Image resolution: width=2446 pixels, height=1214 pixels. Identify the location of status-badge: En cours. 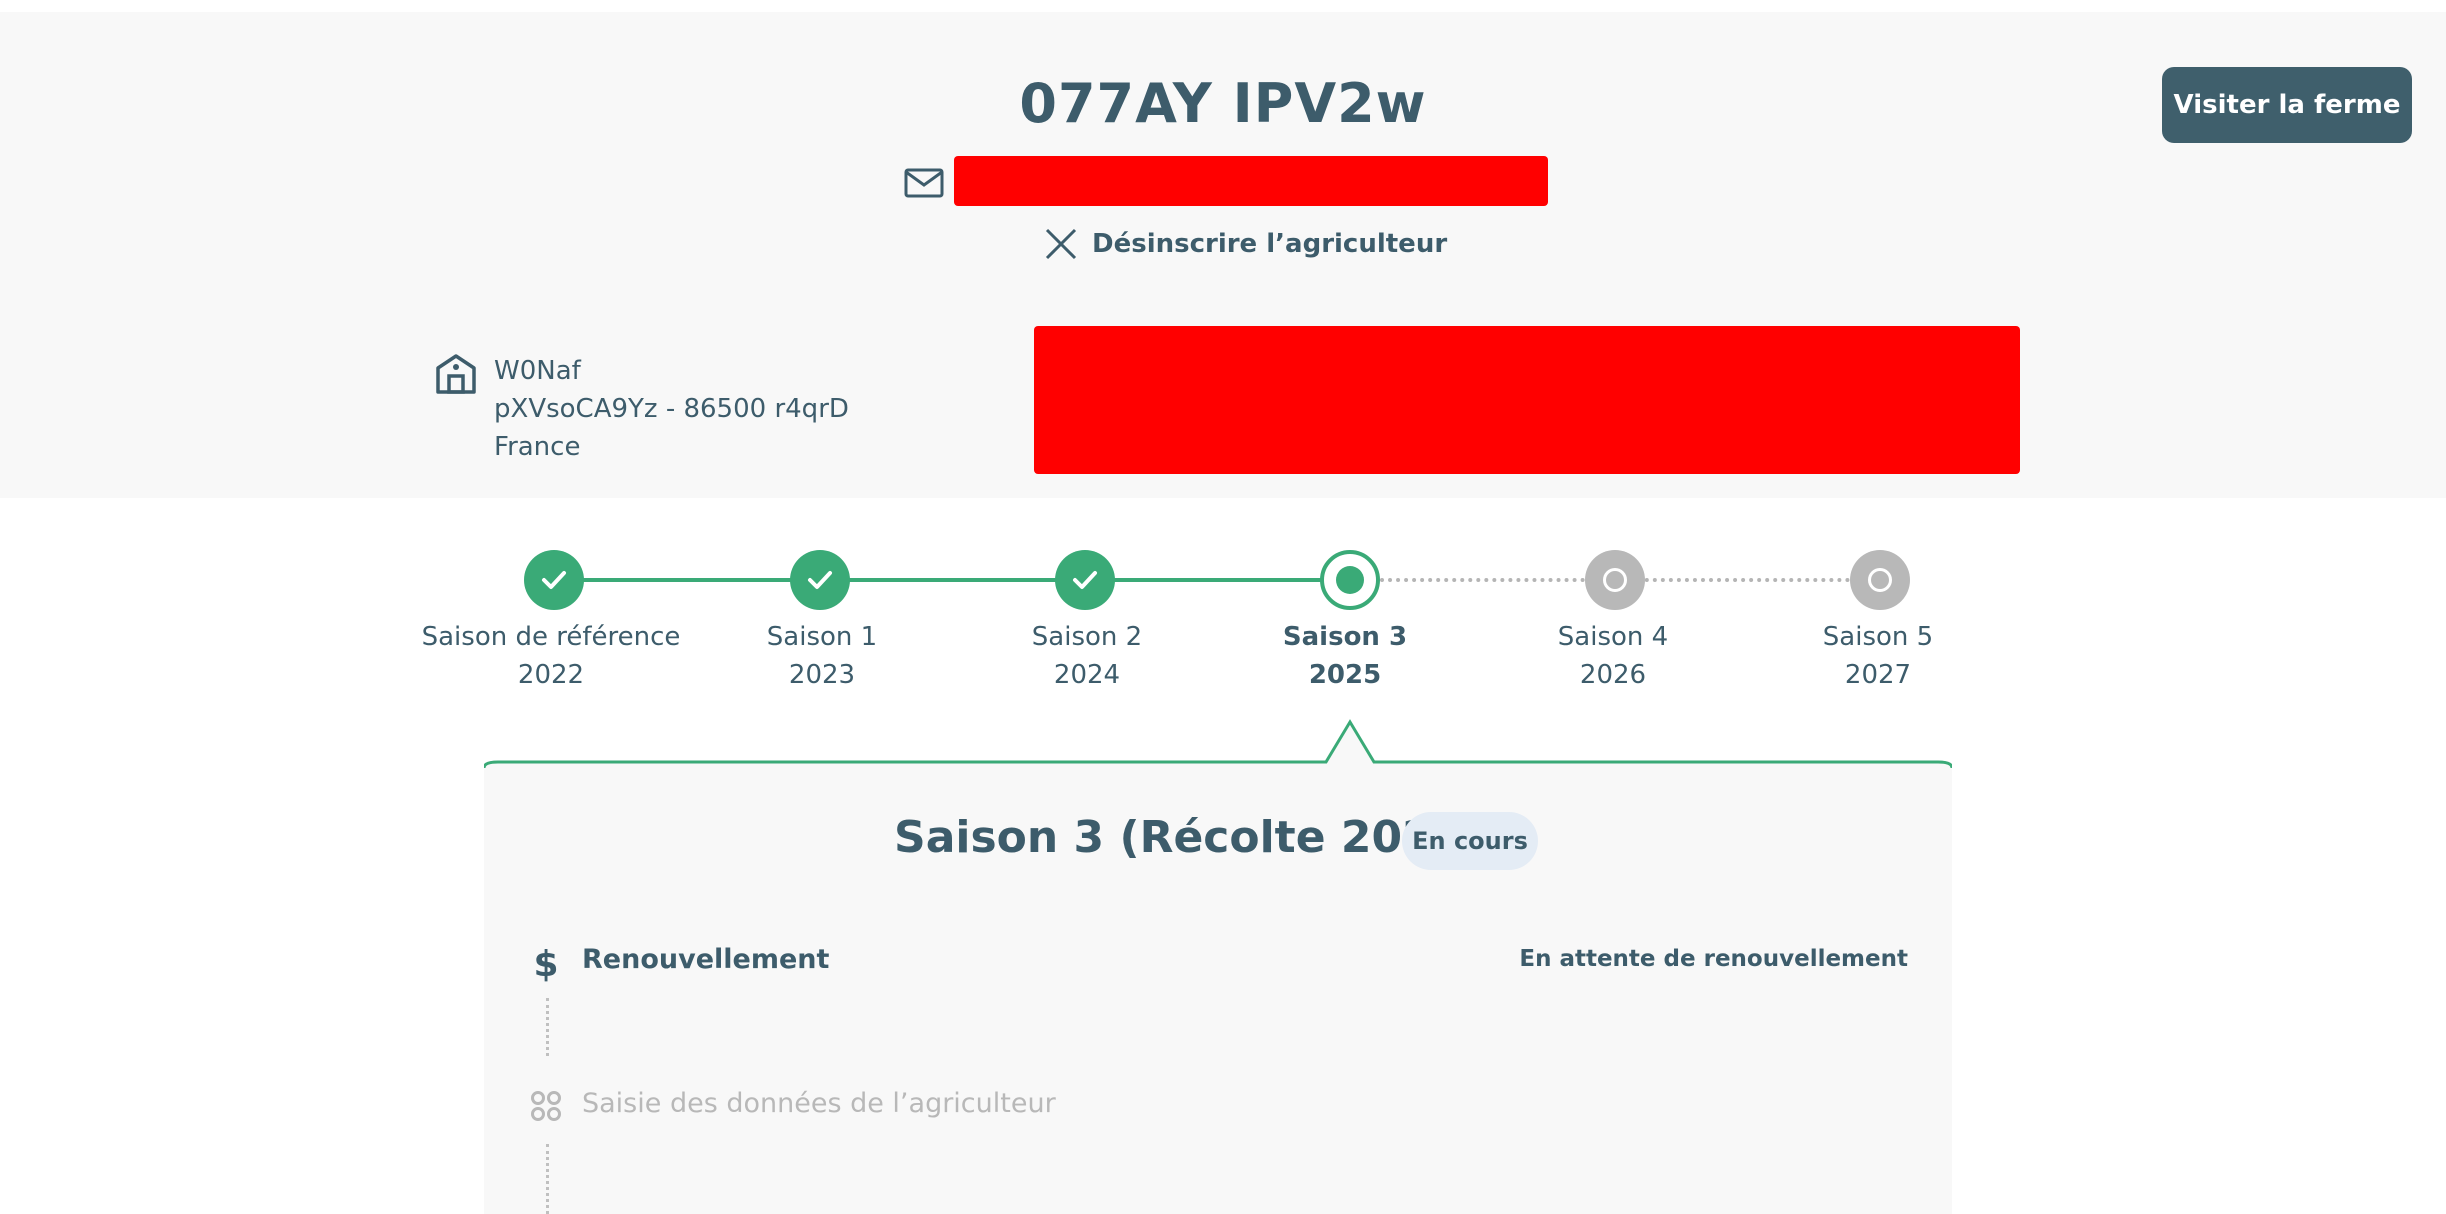
(1470, 841).